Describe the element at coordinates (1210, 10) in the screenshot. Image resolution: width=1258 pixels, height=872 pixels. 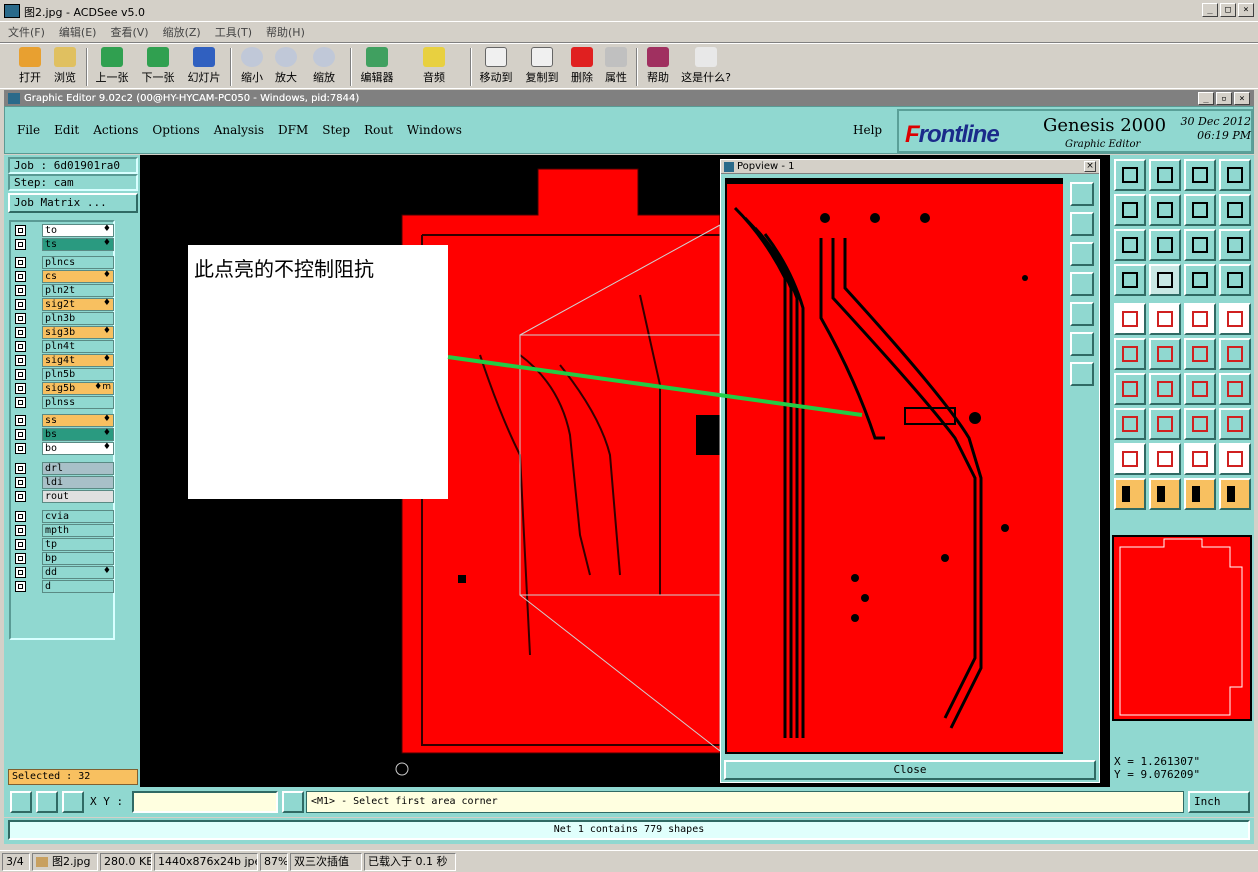
I see `minimize-button: _` at that location.